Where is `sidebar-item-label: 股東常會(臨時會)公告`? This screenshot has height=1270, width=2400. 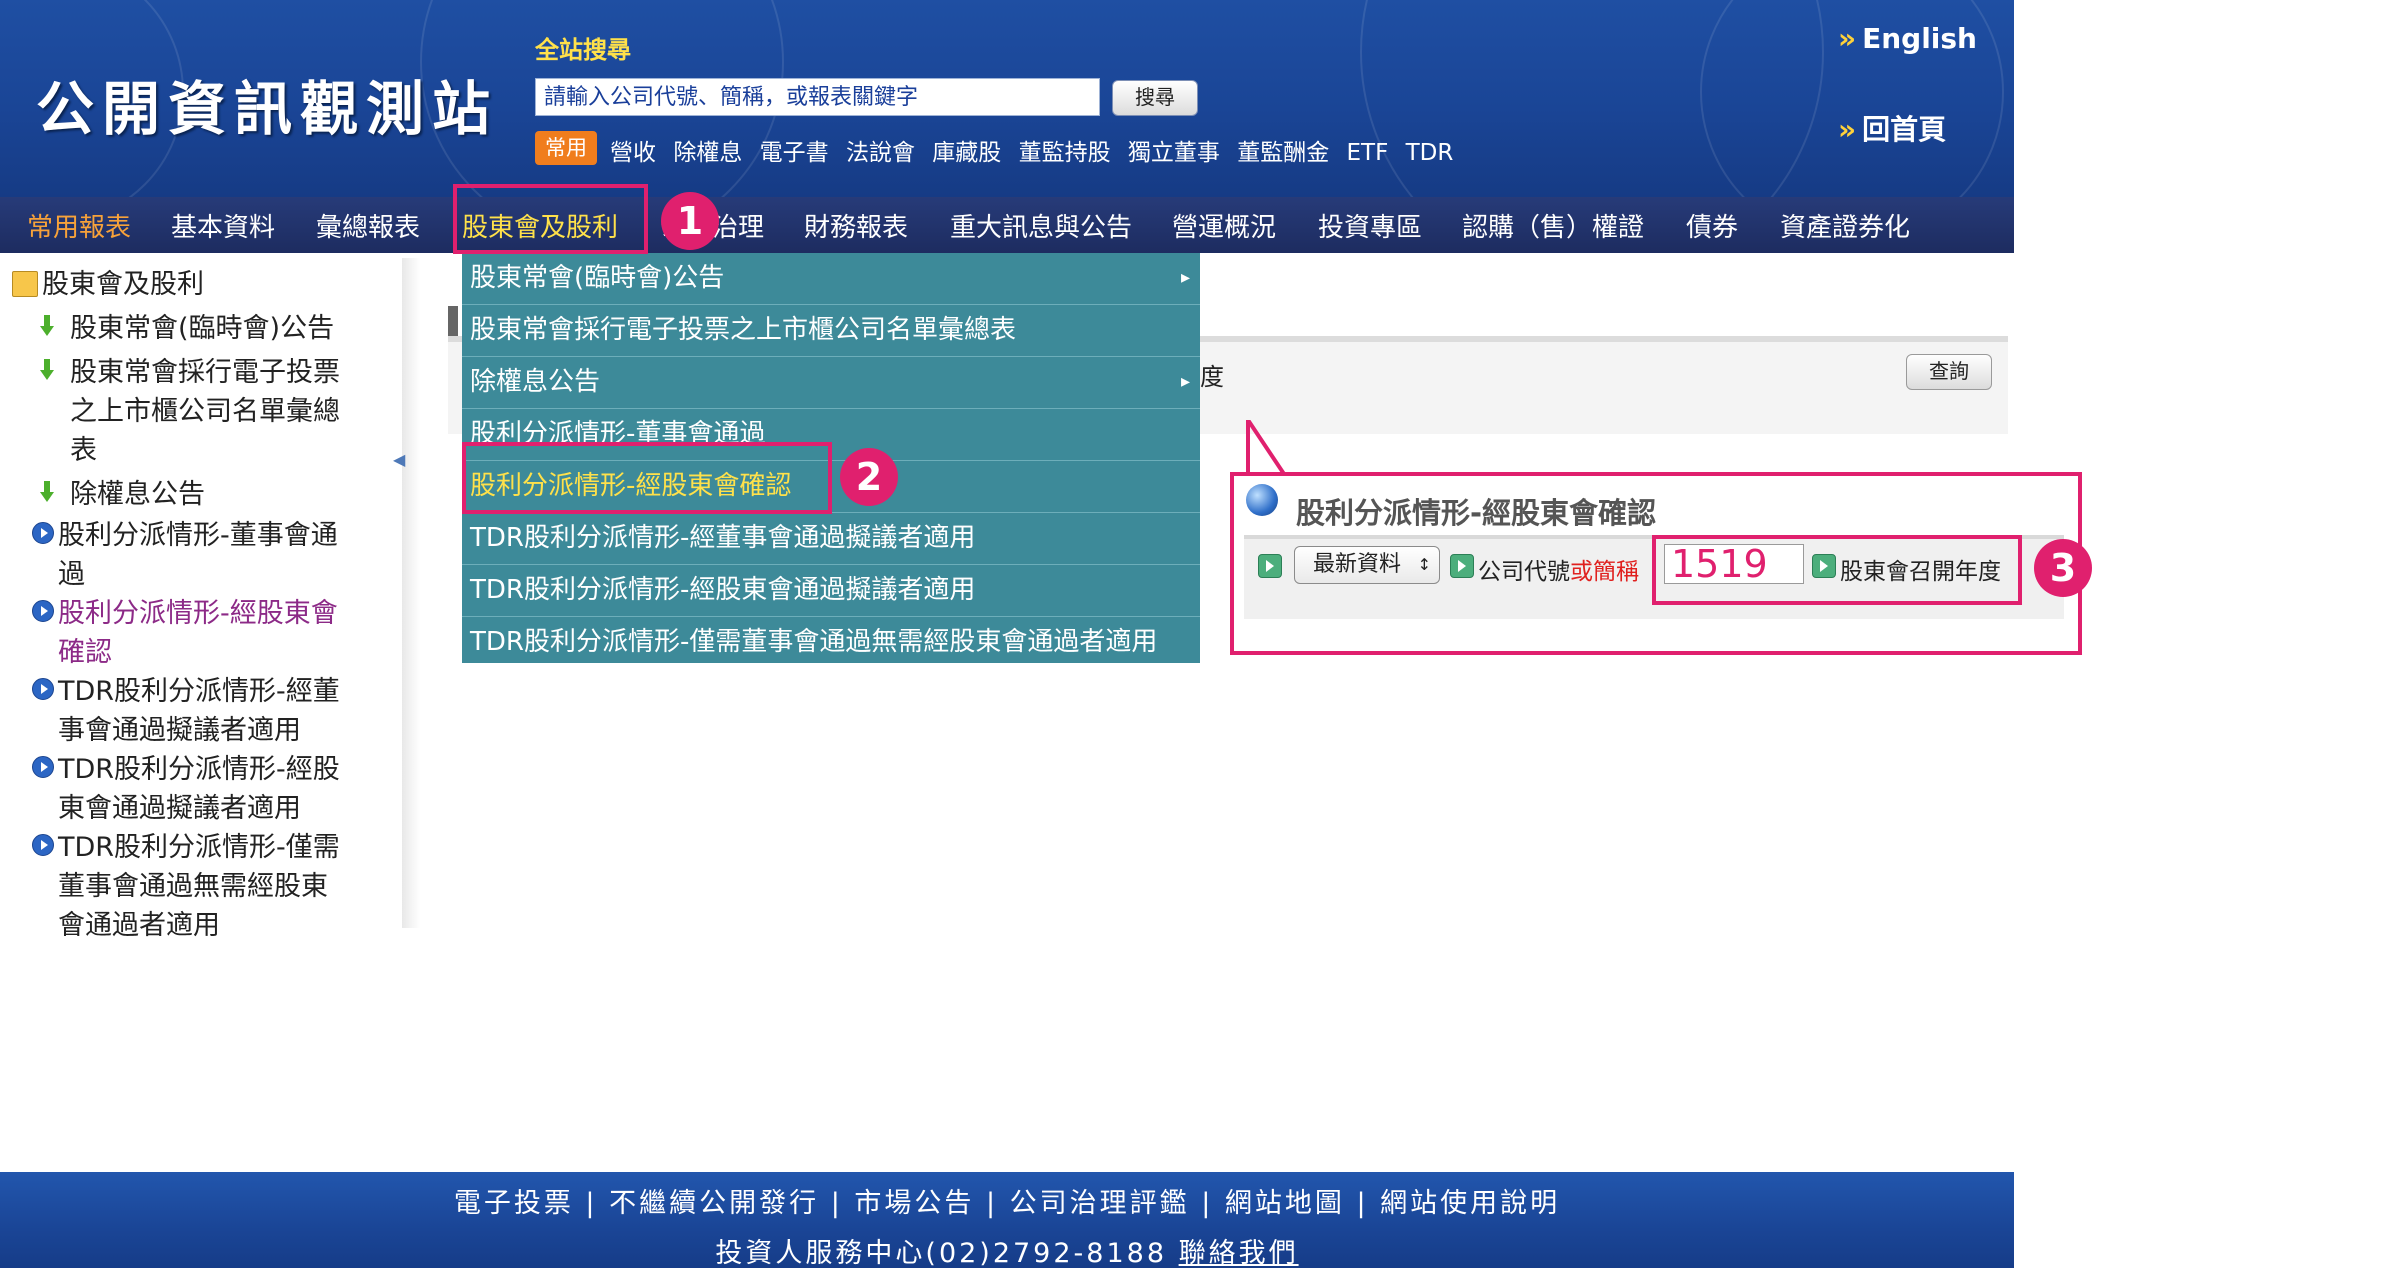 sidebar-item-label: 股東常會(臨時會)公告 is located at coordinates (202, 328).